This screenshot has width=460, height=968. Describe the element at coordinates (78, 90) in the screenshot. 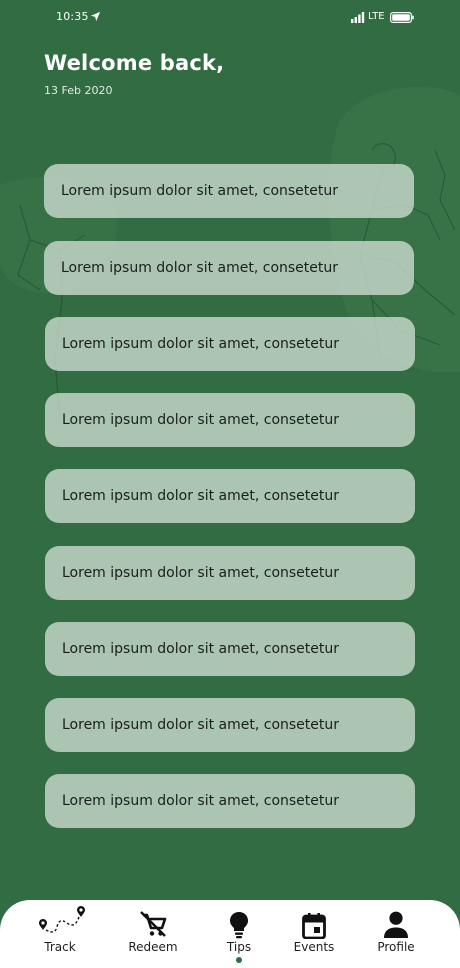

I see `current-date: 13 Feb 2020` at that location.